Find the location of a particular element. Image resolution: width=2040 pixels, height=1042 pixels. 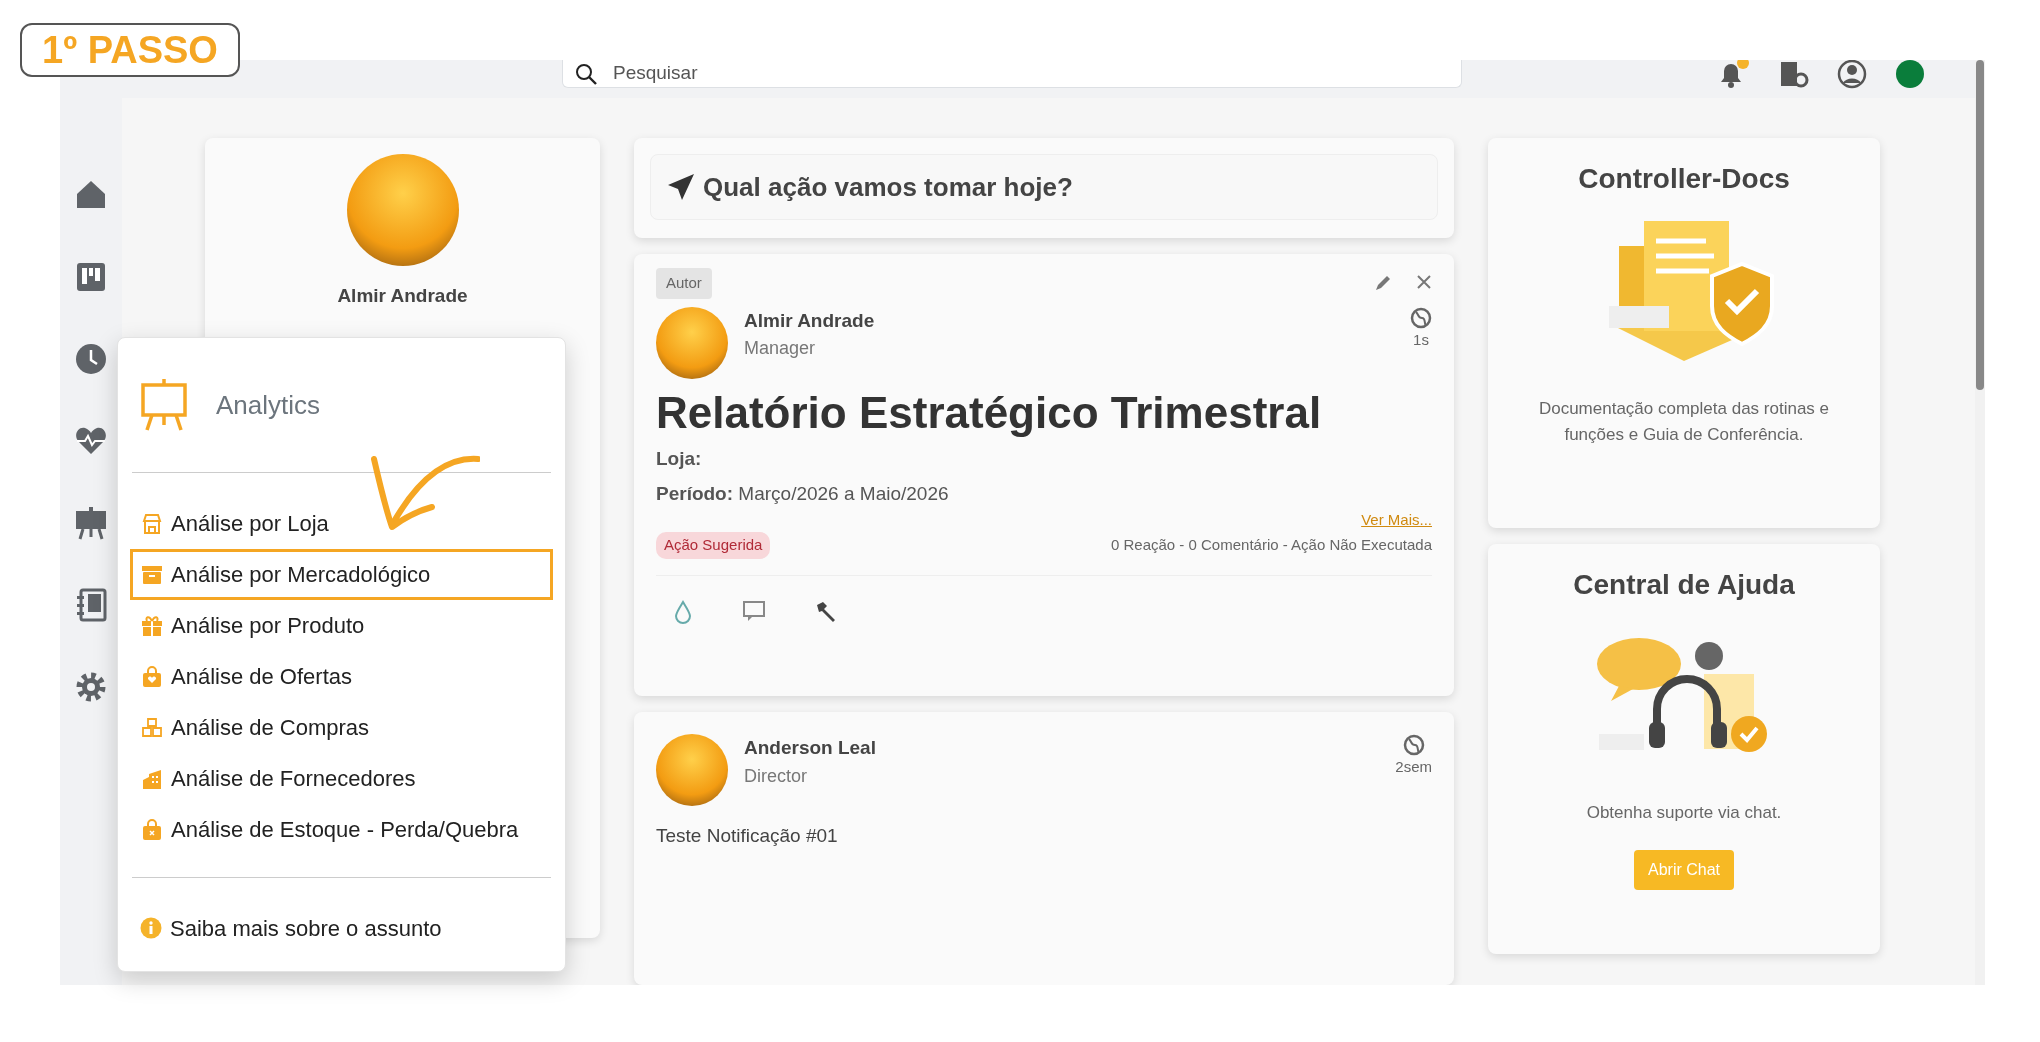

profile-name: Almir Andrade is located at coordinates (402, 296).